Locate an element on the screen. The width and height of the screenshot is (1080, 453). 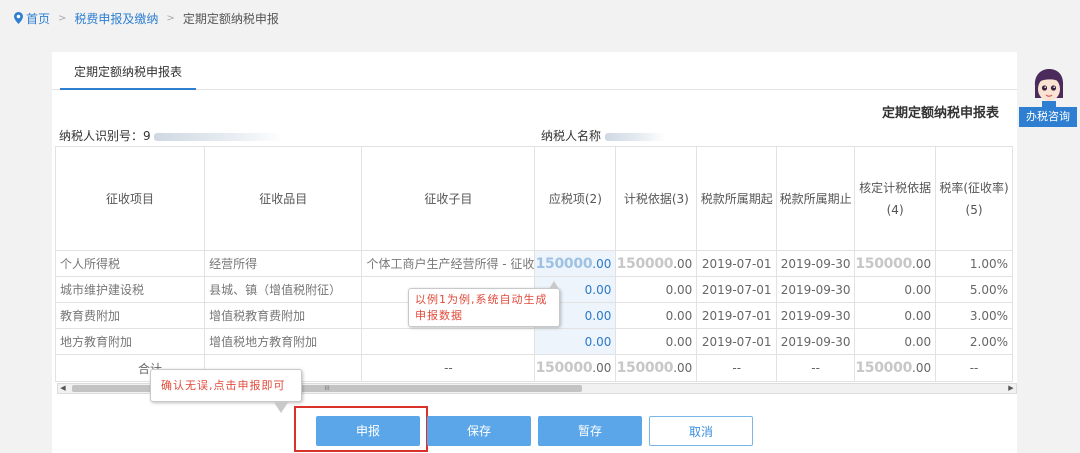
cell-item: 城市维护建设税 is located at coordinates (130, 289).